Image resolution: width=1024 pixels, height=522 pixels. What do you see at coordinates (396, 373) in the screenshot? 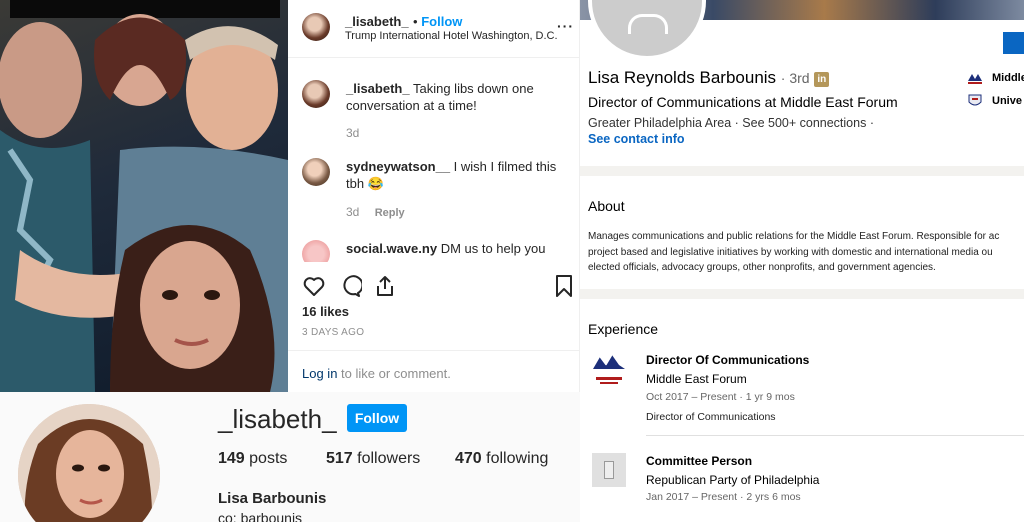
I see `login-suffix: to like or comment.` at bounding box center [396, 373].